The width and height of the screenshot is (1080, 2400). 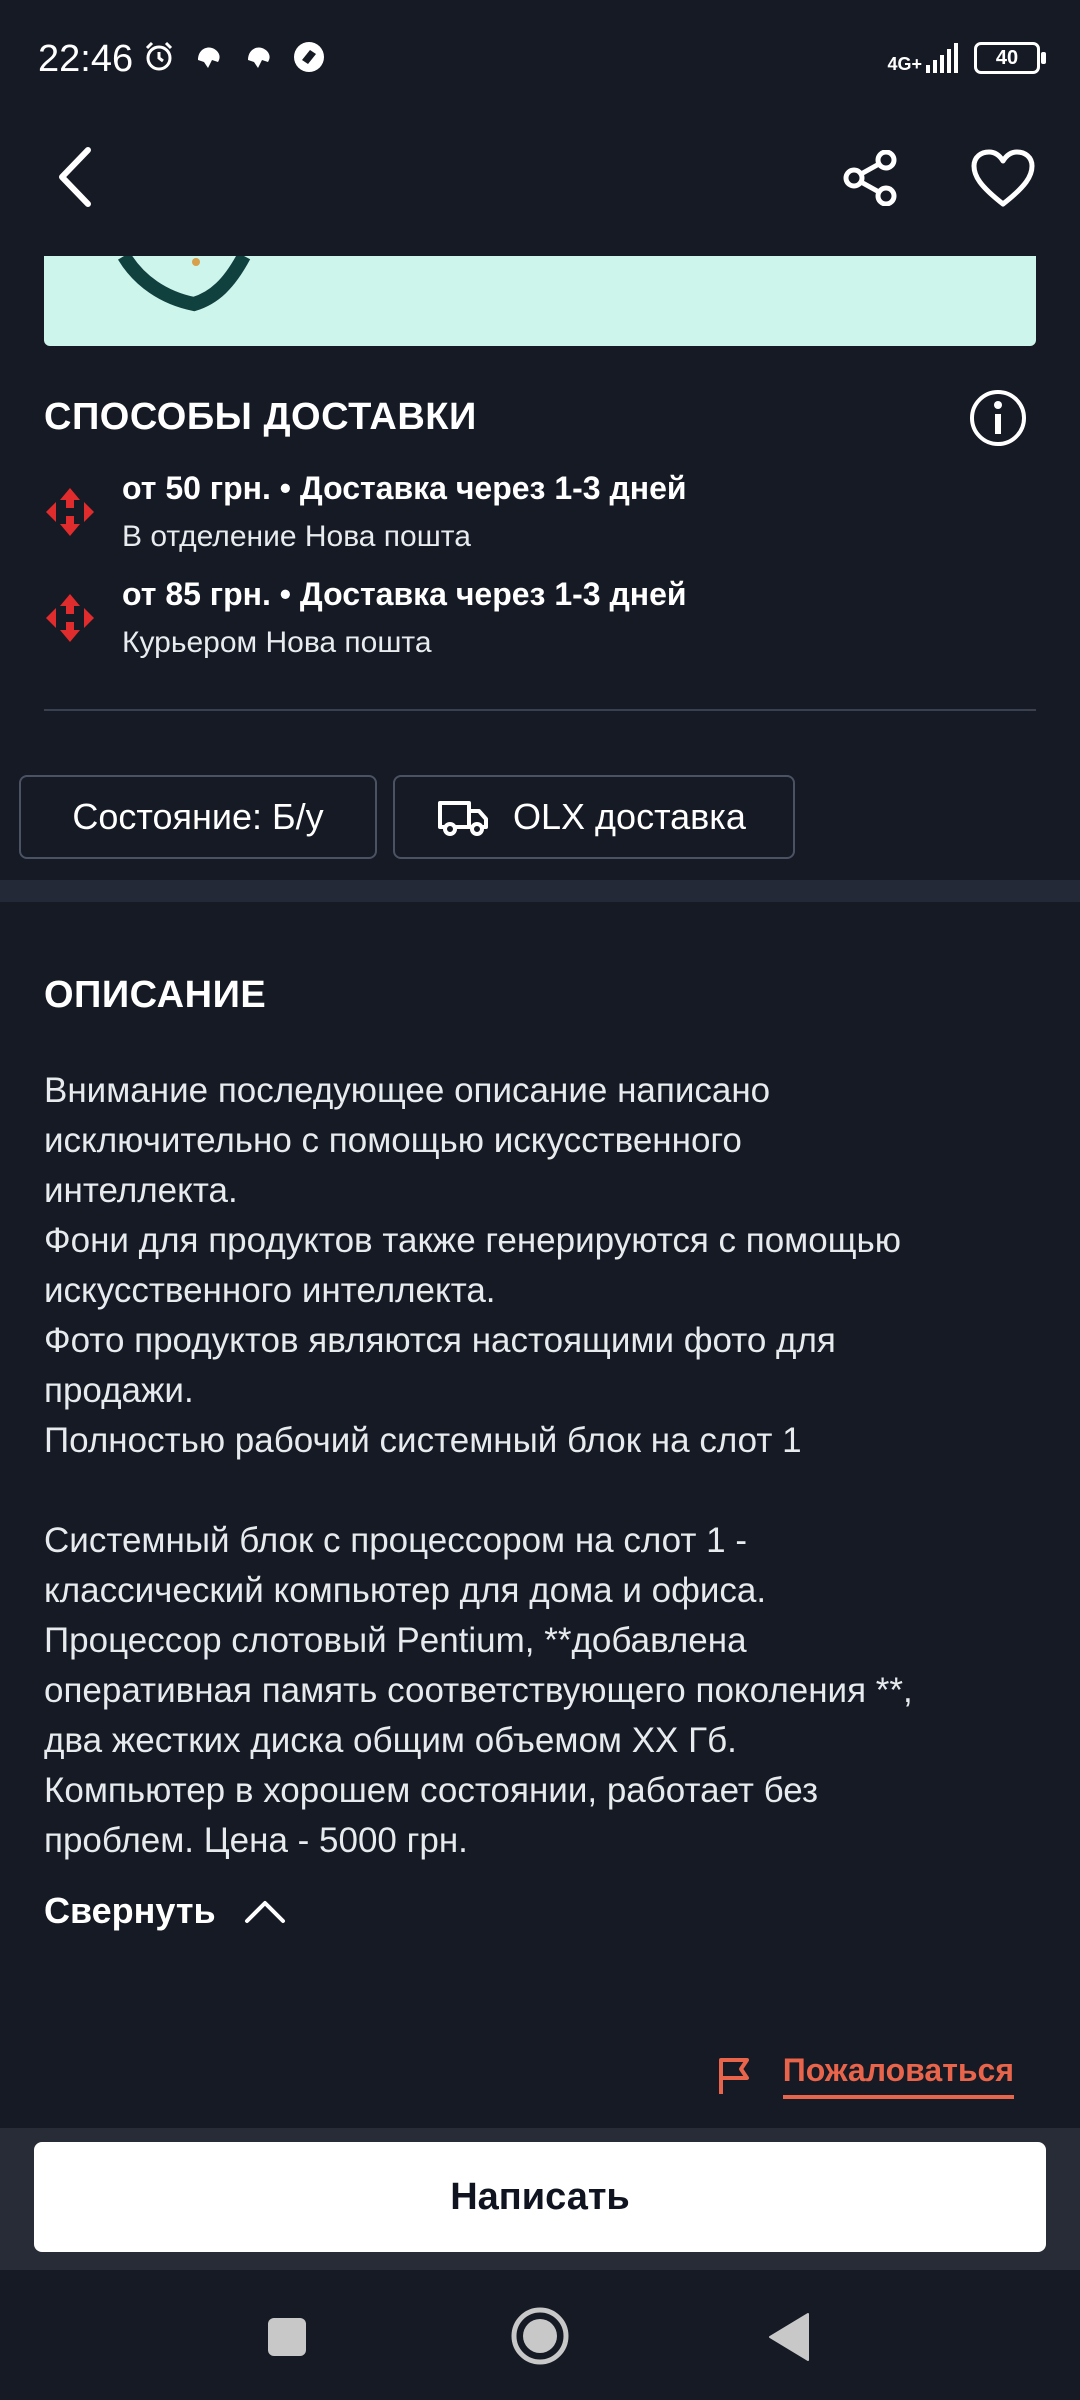 I want to click on report-label: Пожаловаться, so click(x=898, y=2075).